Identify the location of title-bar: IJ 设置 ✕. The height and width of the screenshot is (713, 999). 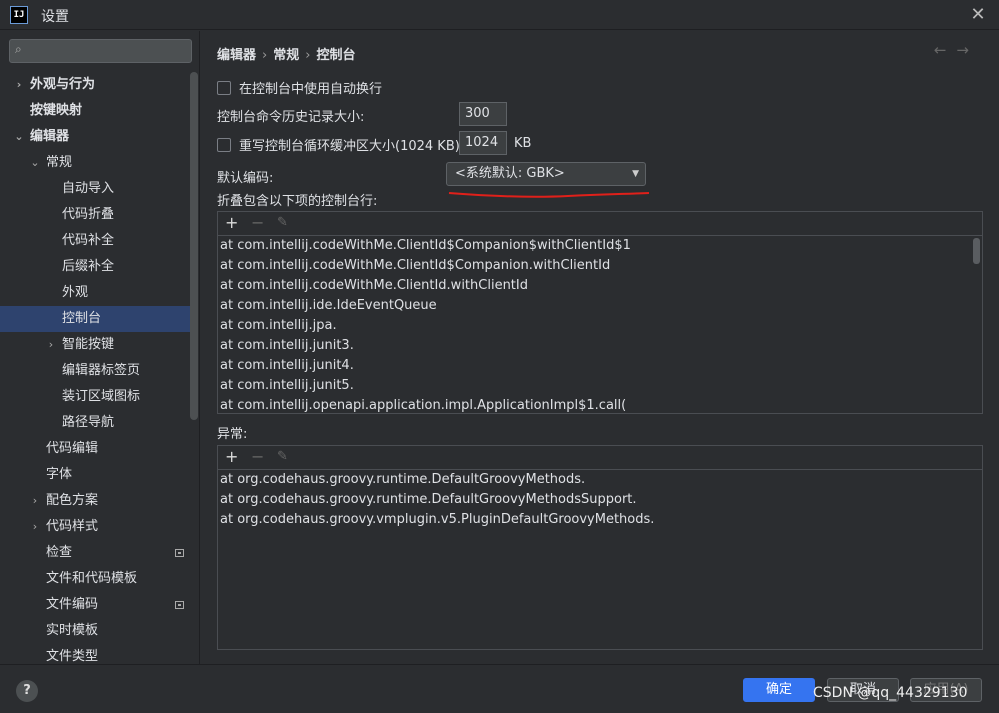
(499, 15).